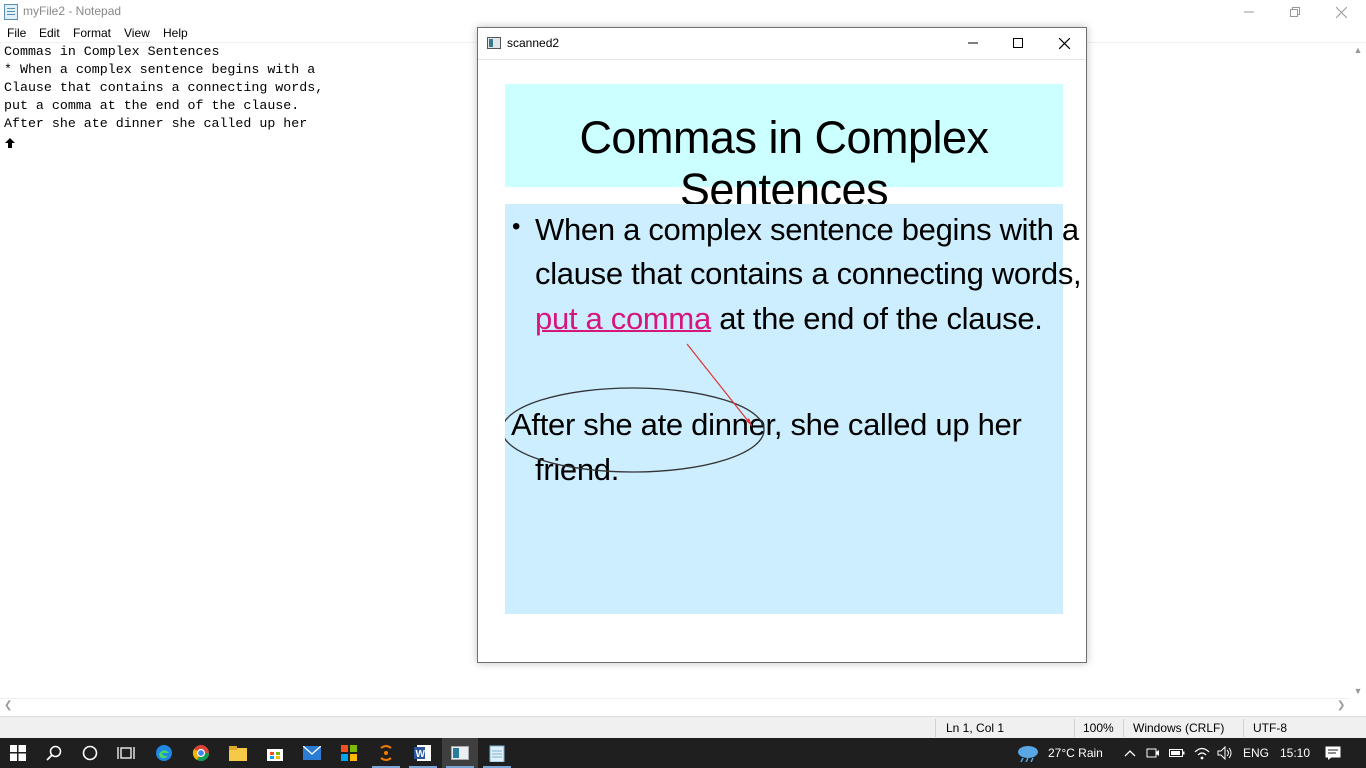  I want to click on search-icon, so click(54, 753).